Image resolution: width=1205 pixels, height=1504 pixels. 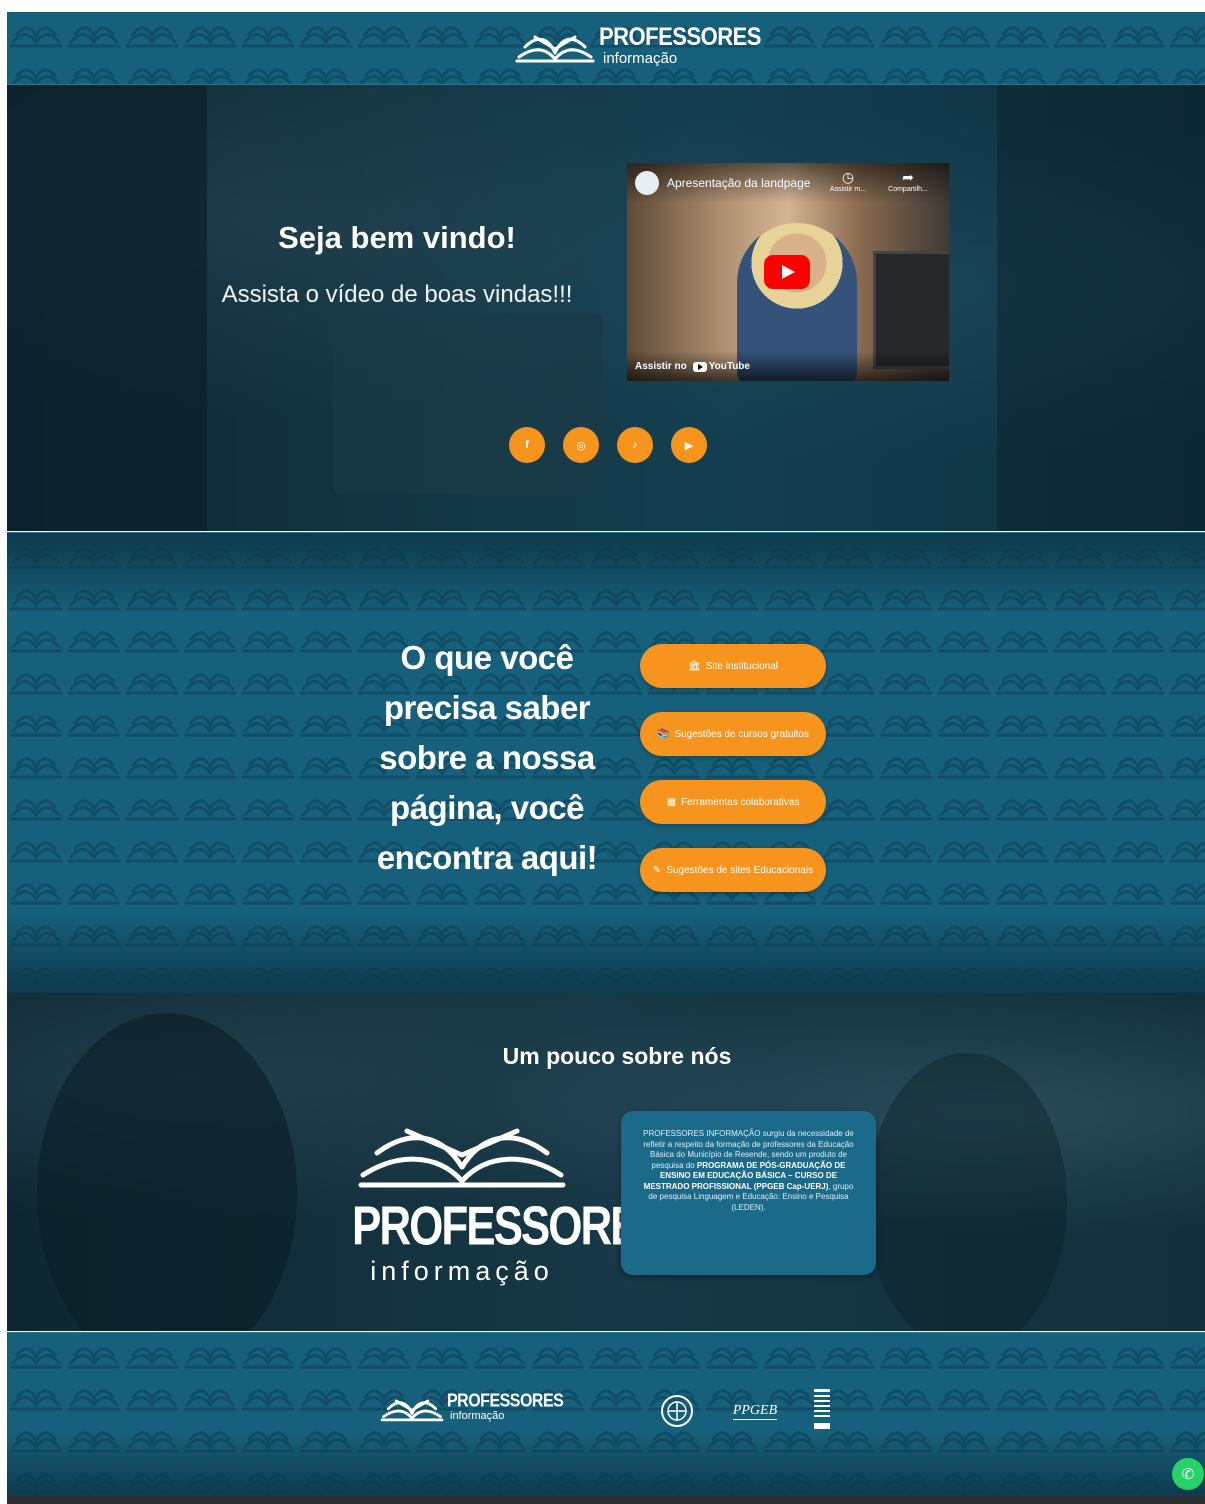 I want to click on grid-icon: ▦, so click(x=671, y=802).